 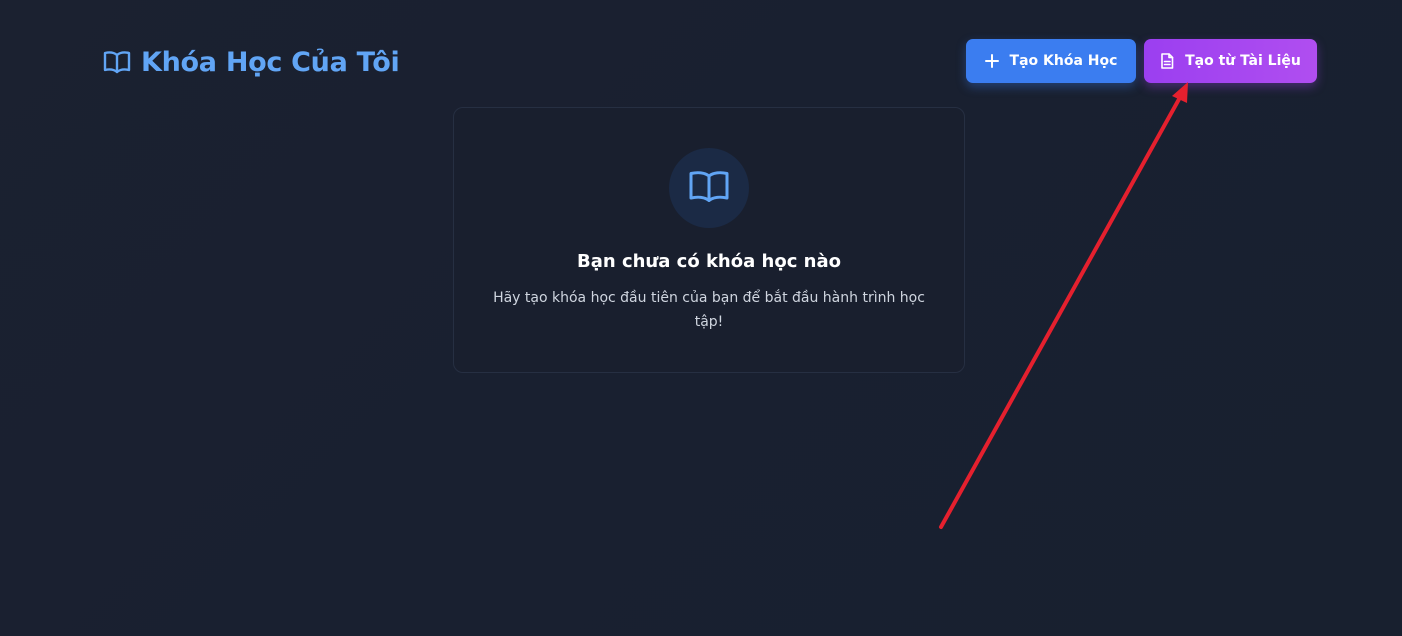 What do you see at coordinates (1063, 61) in the screenshot?
I see `create-course-label: Tạo Khóa Học` at bounding box center [1063, 61].